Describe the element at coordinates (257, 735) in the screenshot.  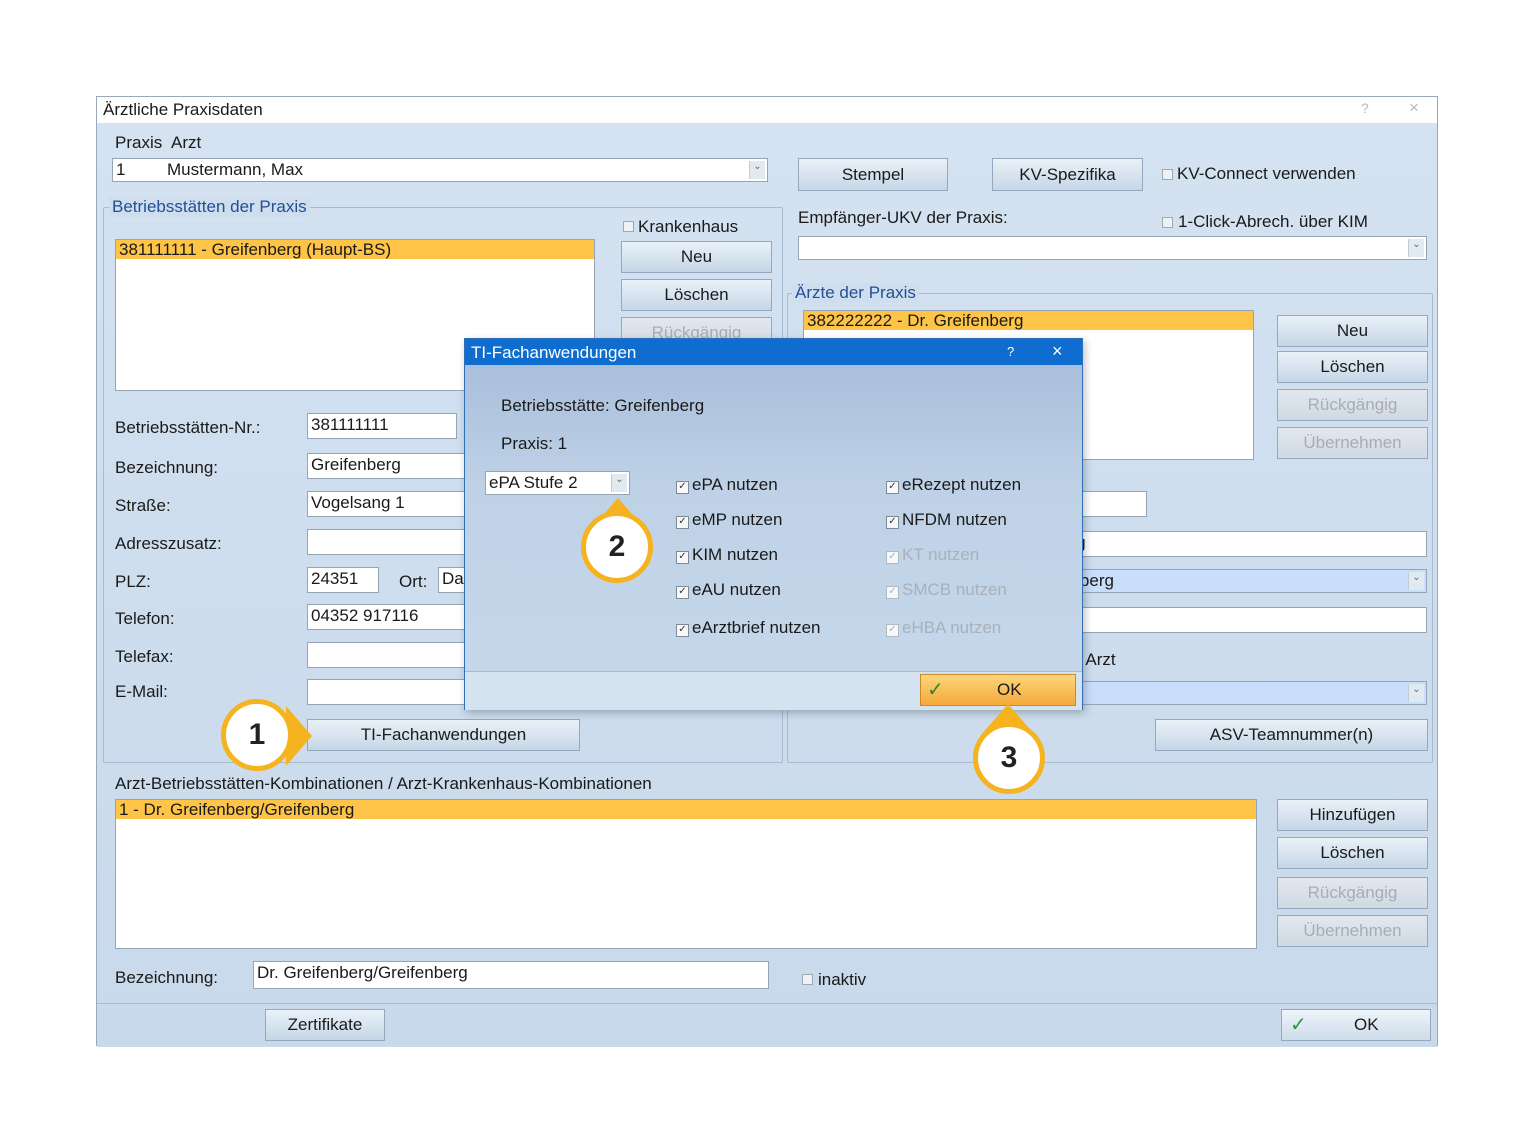
I see `callout-badge-1: 1` at that location.